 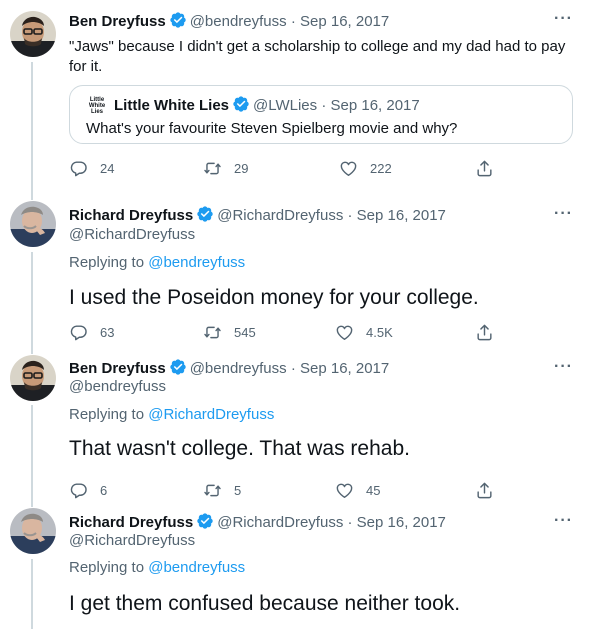 What do you see at coordinates (357, 490) in the screenshot?
I see `like-button: 45` at bounding box center [357, 490].